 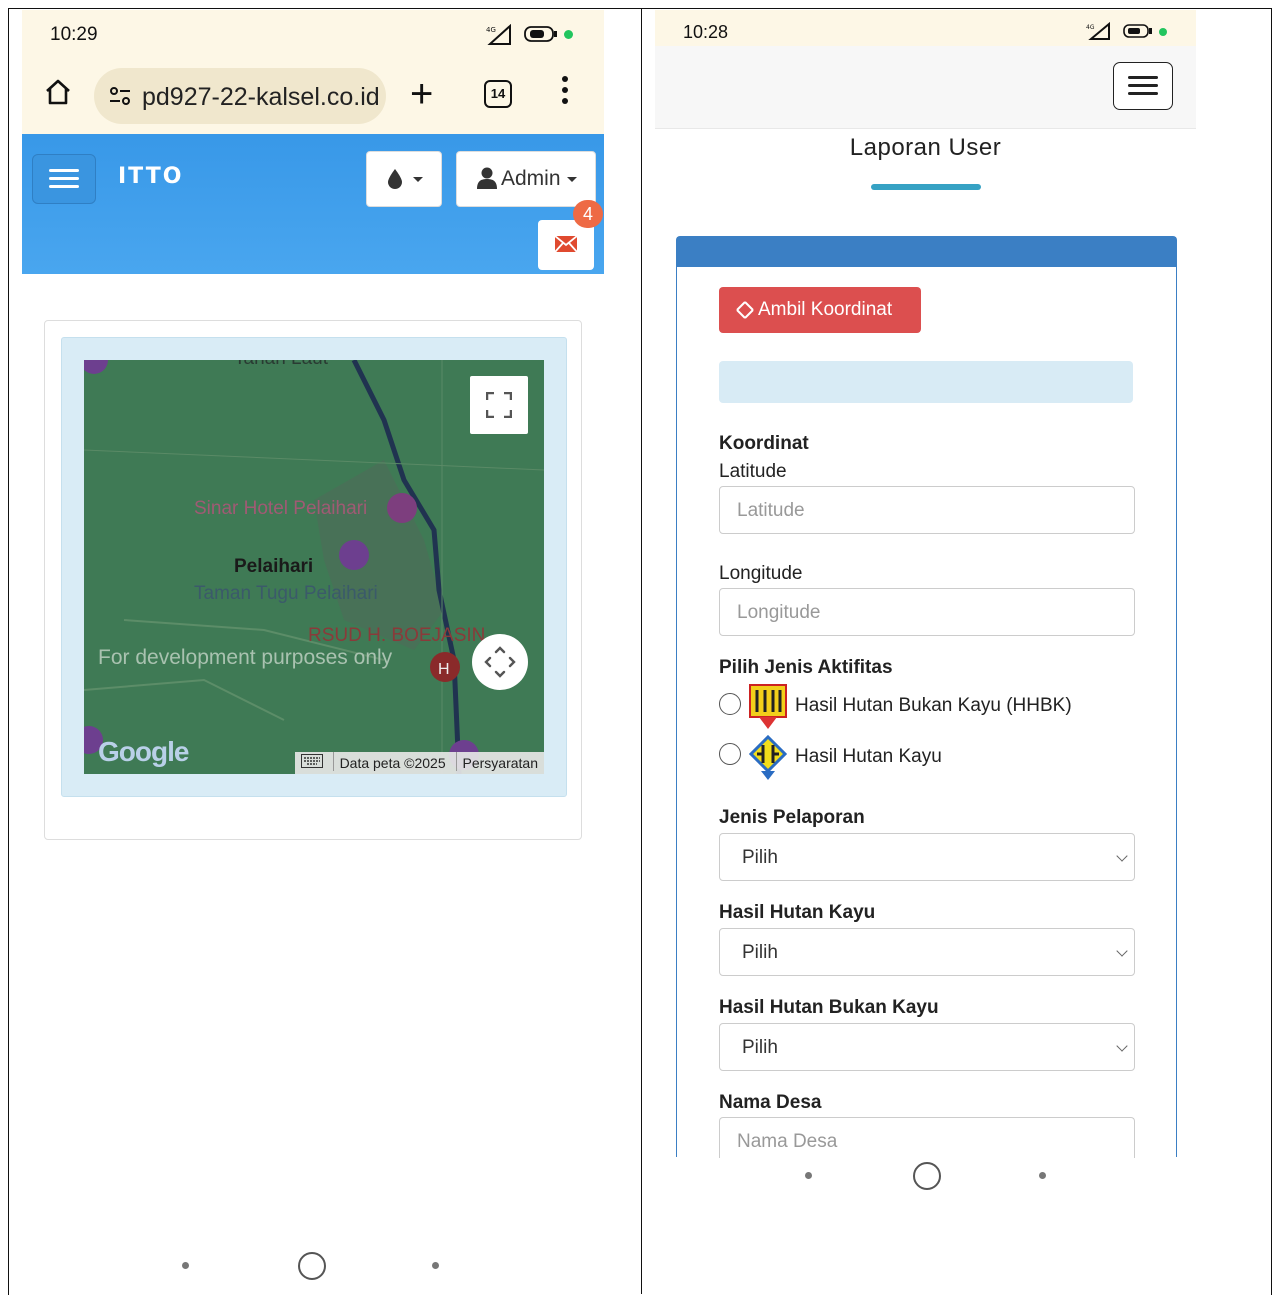 I want to click on jenis-pelaporan-value: Pilih, so click(x=760, y=857).